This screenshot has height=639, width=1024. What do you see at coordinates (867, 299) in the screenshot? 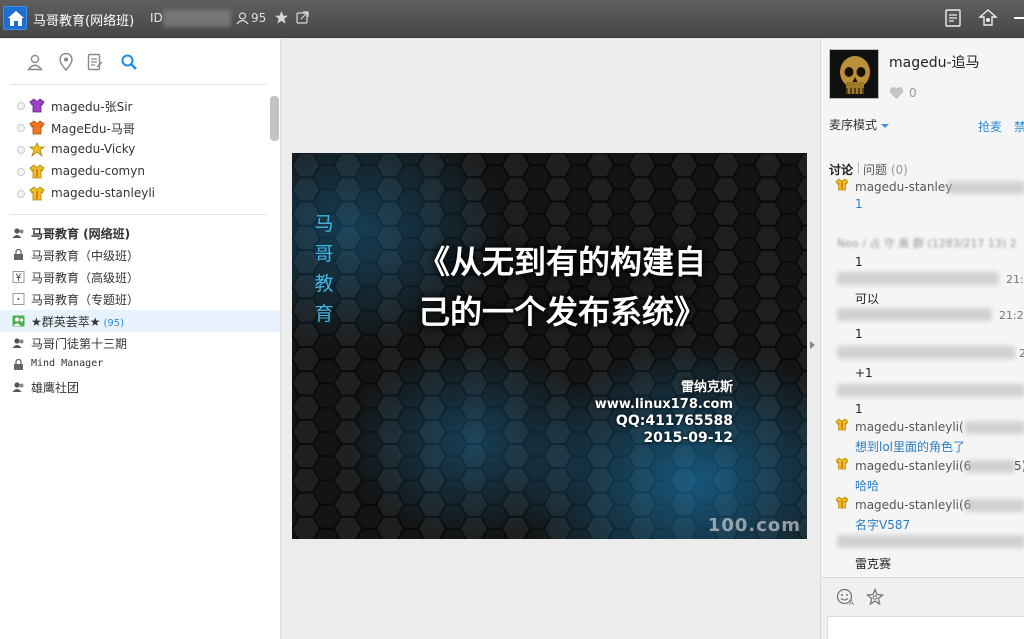
I see `message-text: 可以` at bounding box center [867, 299].